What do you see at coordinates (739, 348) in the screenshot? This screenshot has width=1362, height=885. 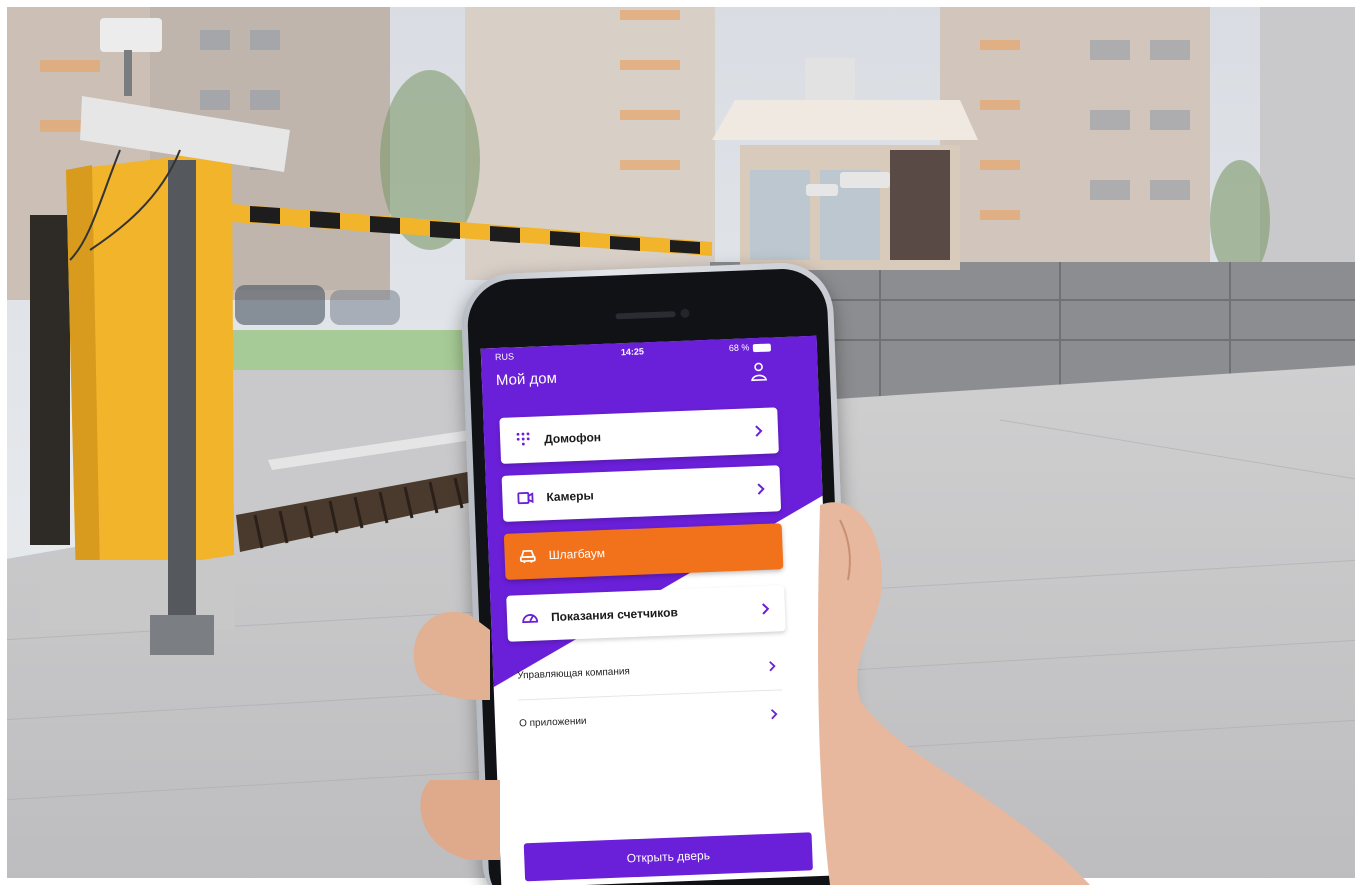 I see `battery-percent: 68 %` at bounding box center [739, 348].